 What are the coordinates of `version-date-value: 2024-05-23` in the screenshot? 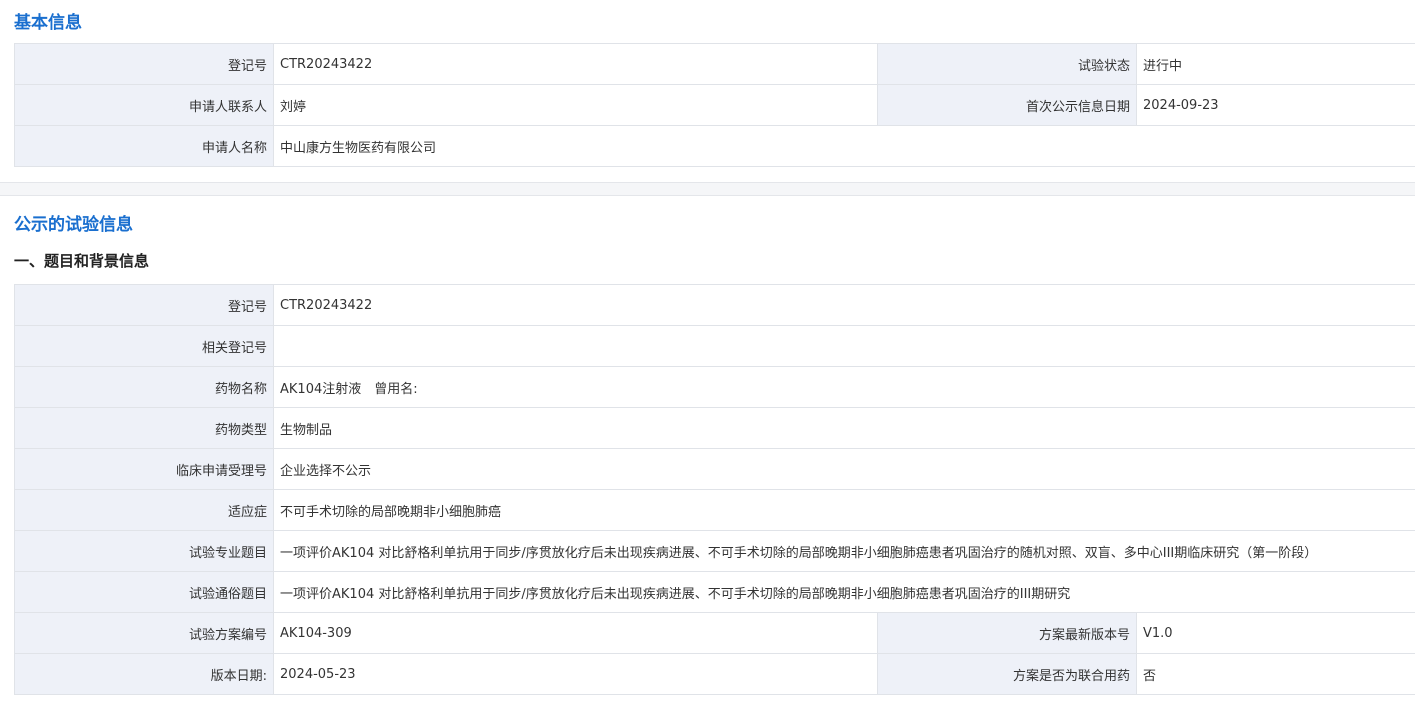 It's located at (575, 674).